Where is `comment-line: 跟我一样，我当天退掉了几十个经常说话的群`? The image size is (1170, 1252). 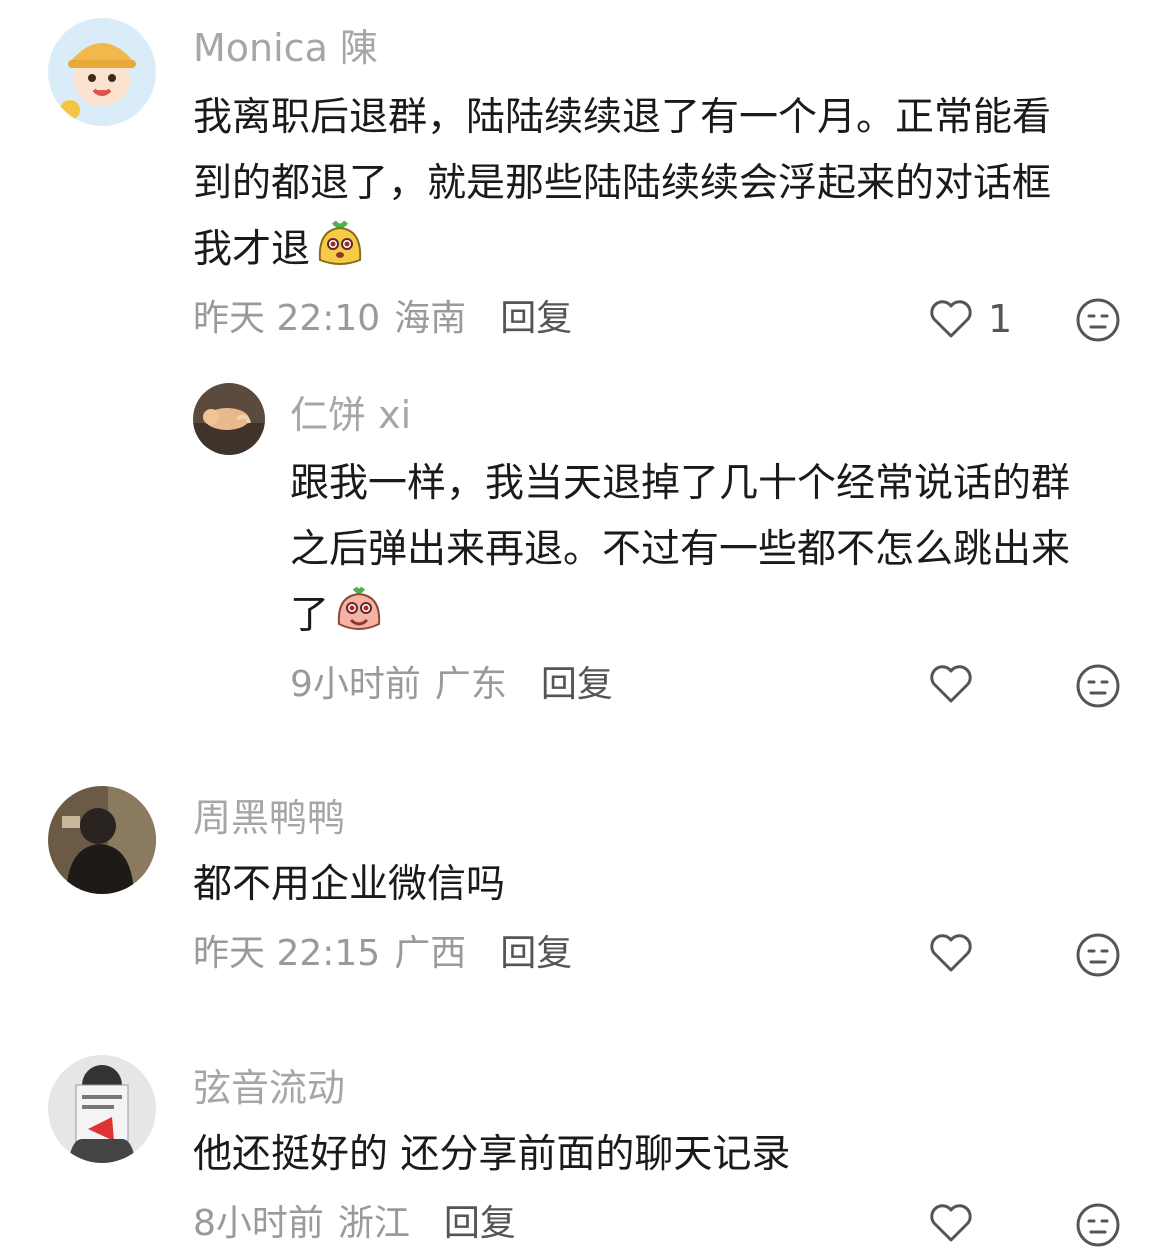 comment-line: 跟我一样，我当天退掉了几十个经常说话的群 is located at coordinates (680, 483).